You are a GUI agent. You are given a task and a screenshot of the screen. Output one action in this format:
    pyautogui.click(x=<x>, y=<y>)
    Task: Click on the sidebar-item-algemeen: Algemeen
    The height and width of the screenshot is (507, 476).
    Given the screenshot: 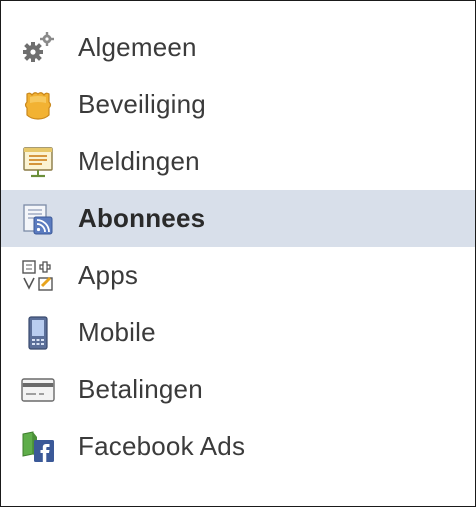 What is the action you would take?
    pyautogui.click(x=238, y=47)
    